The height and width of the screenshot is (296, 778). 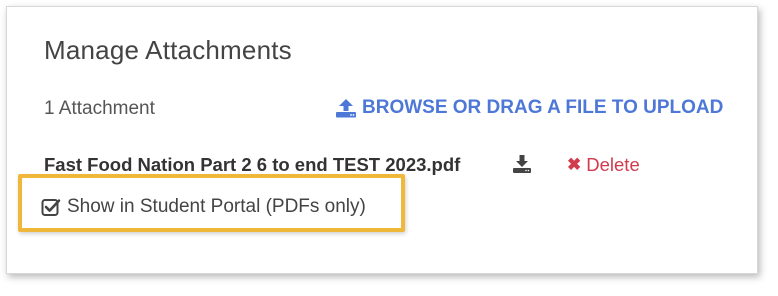 I want to click on download-icon, so click(x=522, y=164).